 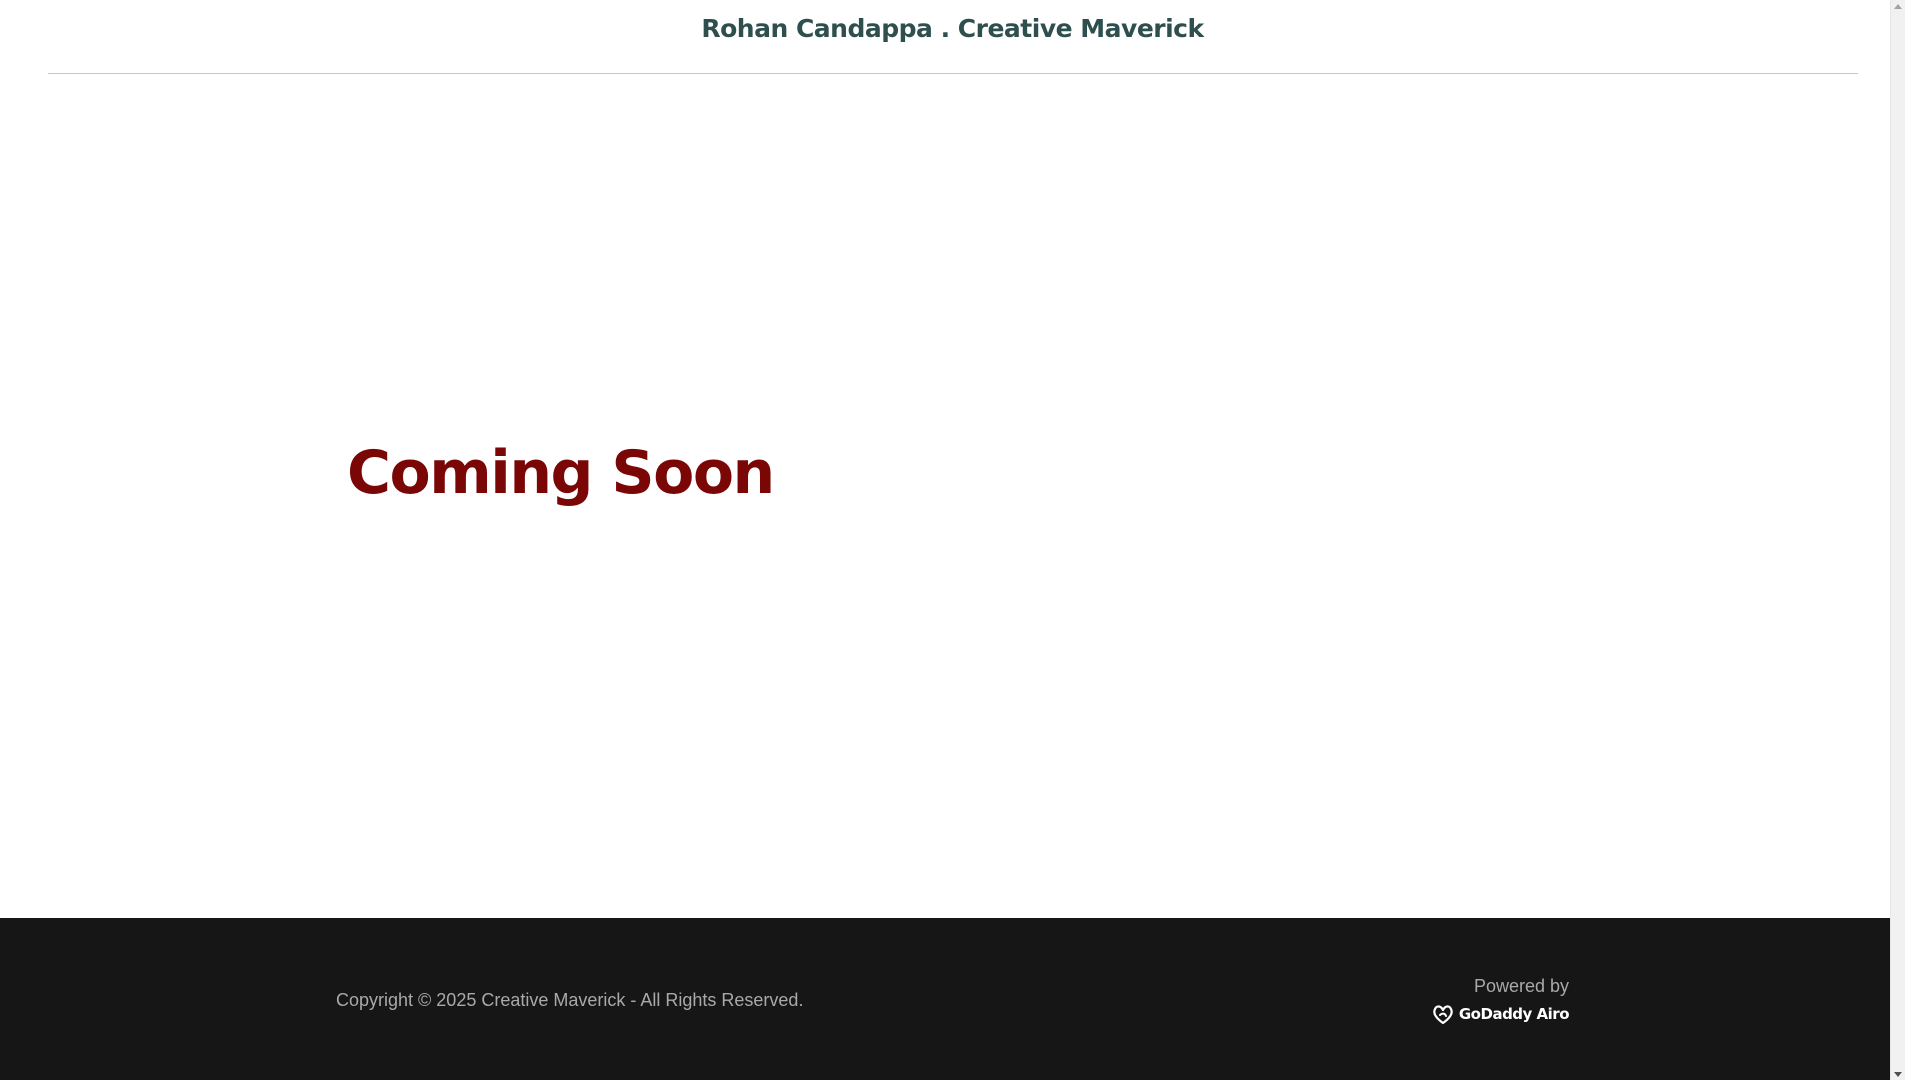 What do you see at coordinates (1514, 1014) in the screenshot?
I see `godaddy-airo-logo-text: GoDaddy Airo` at bounding box center [1514, 1014].